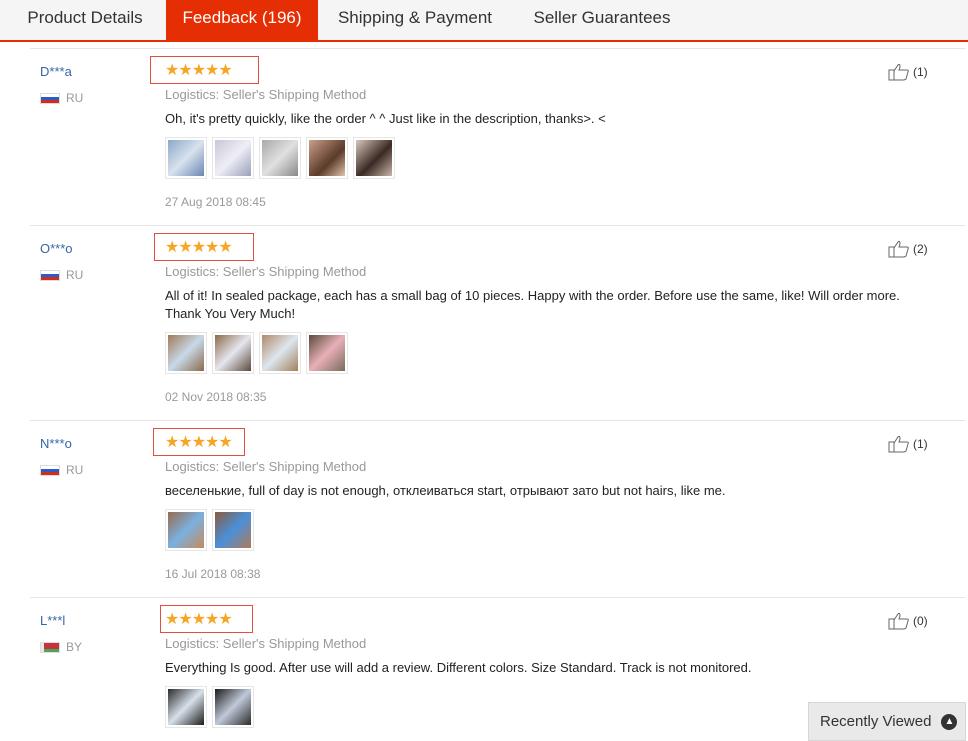 The image size is (968, 741). I want to click on tab-feedback: Feedback (196), so click(242, 20).